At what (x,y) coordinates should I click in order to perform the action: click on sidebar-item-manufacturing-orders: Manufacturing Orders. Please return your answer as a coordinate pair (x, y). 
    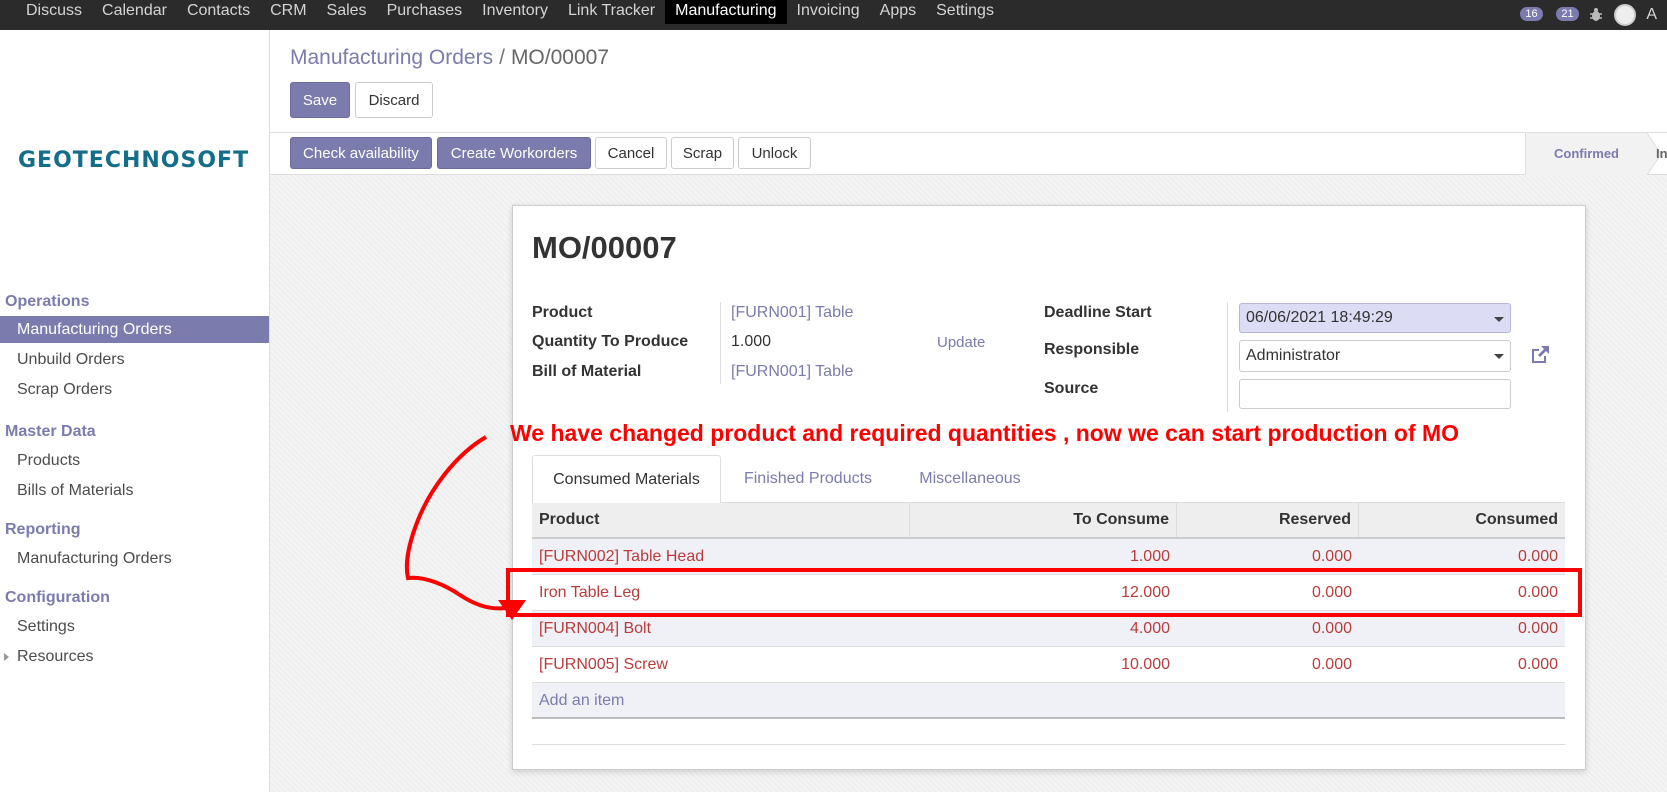
    Looking at the image, I should click on (134, 329).